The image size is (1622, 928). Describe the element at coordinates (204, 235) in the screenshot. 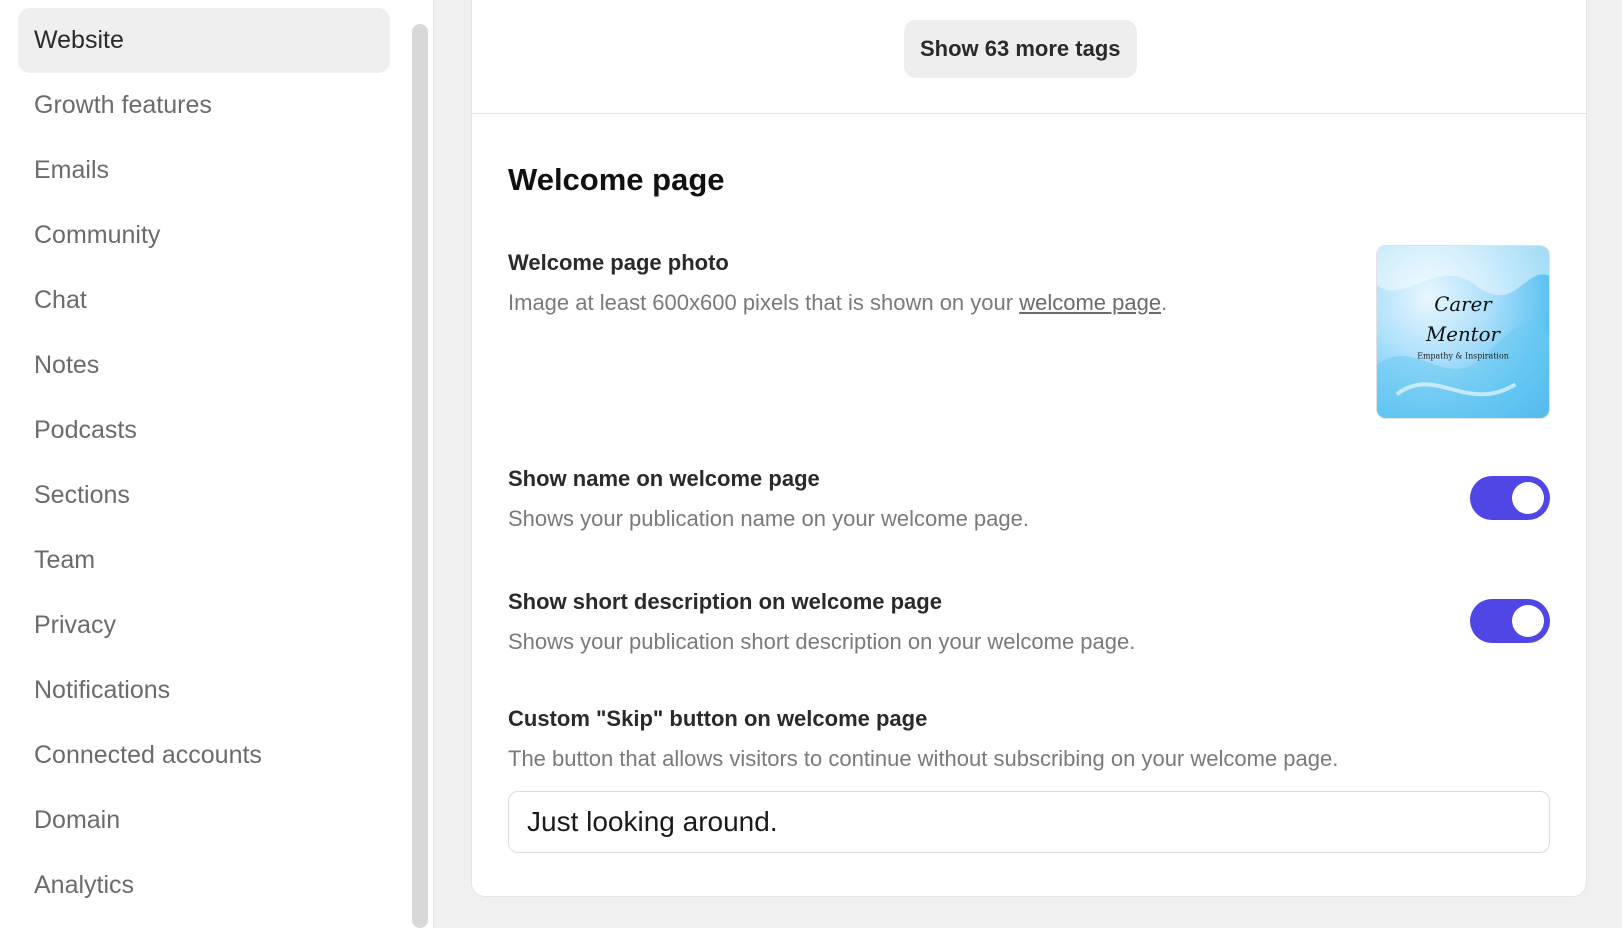

I see `sidebar-item-community: Community` at that location.